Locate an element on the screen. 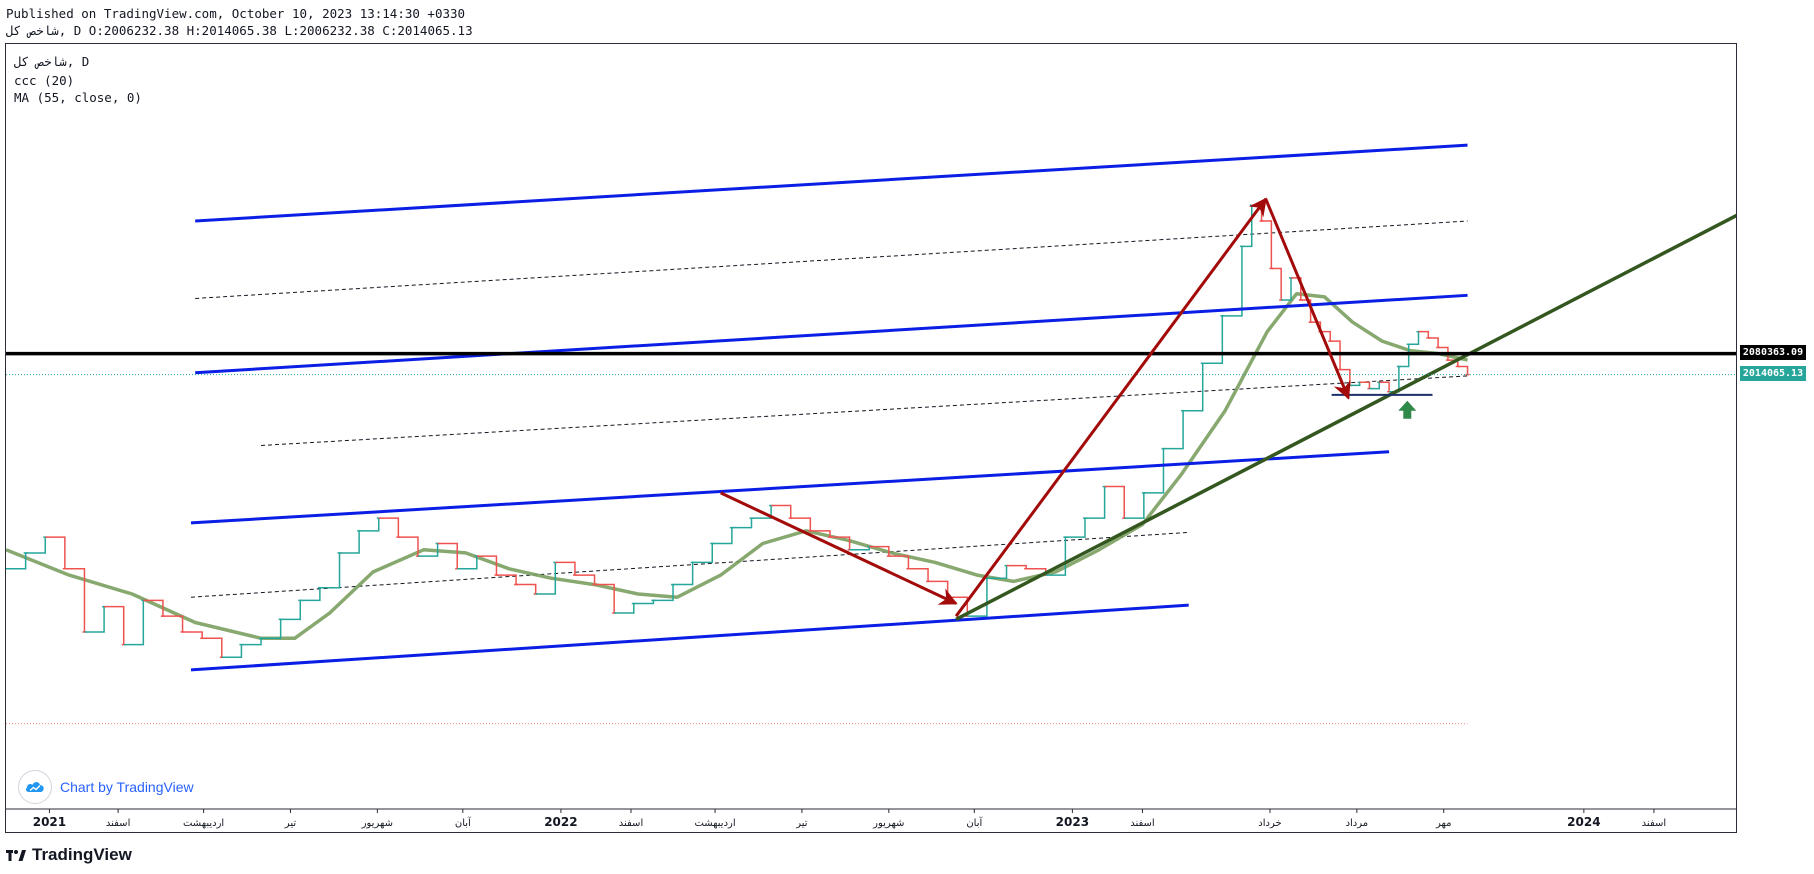  chart-attribution: Chart by TradingView is located at coordinates (106, 787).